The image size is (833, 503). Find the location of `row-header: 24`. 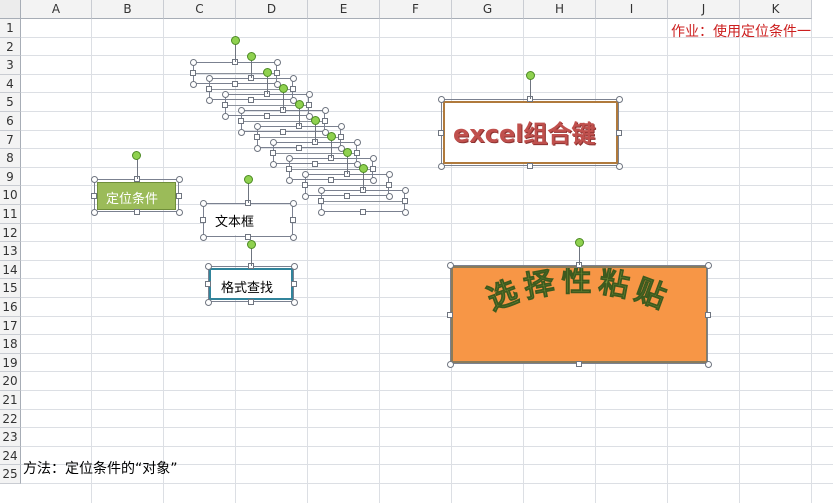

row-header: 24 is located at coordinates (10, 456).